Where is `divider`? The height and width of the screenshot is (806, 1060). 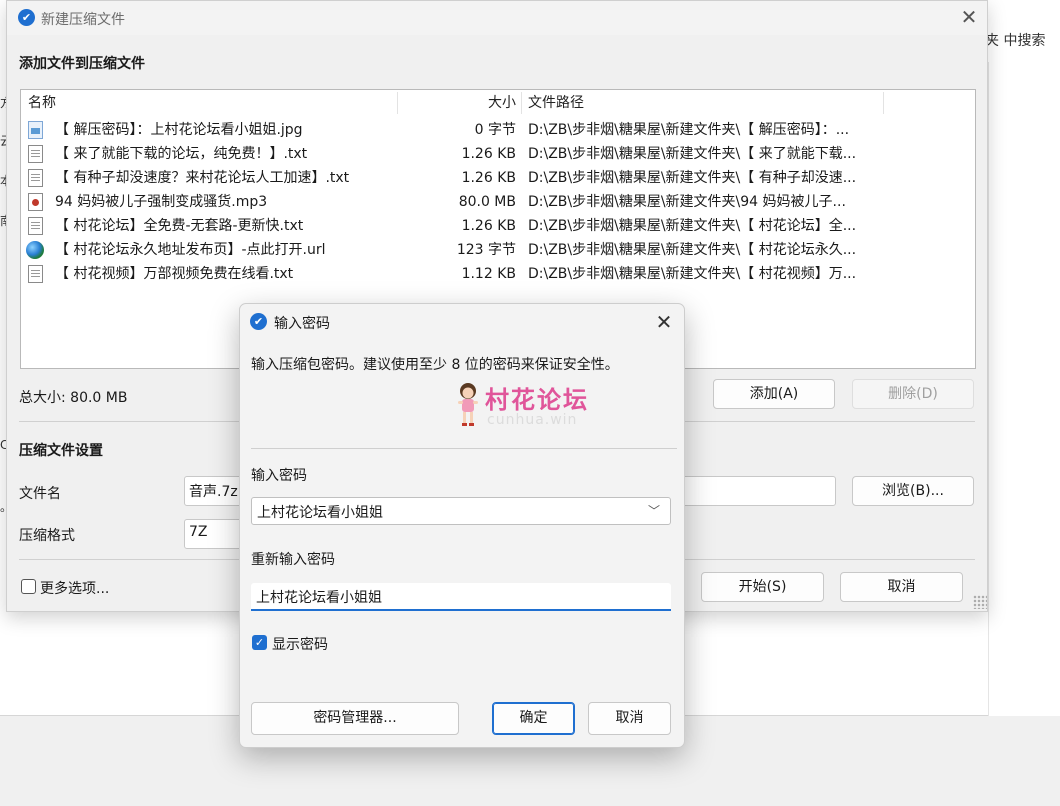
divider is located at coordinates (464, 448).